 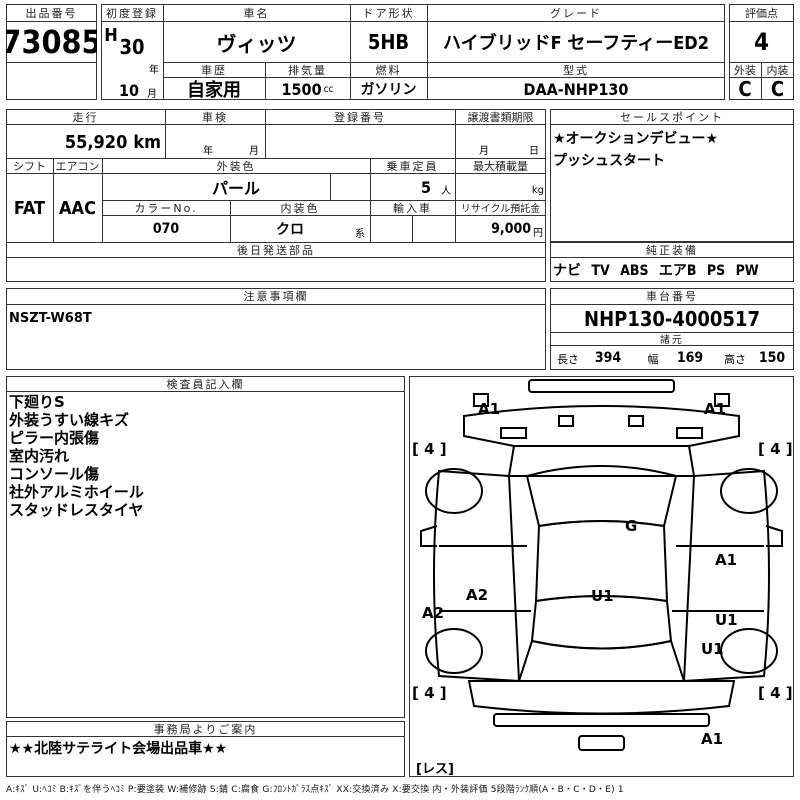 What do you see at coordinates (39, 456) in the screenshot?
I see `inspector-line: 室内汚れ` at bounding box center [39, 456].